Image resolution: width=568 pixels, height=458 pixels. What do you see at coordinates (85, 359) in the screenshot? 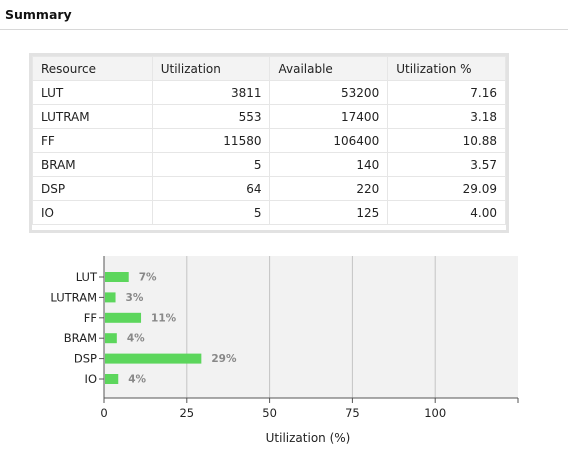
I see `category-label: DSP` at bounding box center [85, 359].